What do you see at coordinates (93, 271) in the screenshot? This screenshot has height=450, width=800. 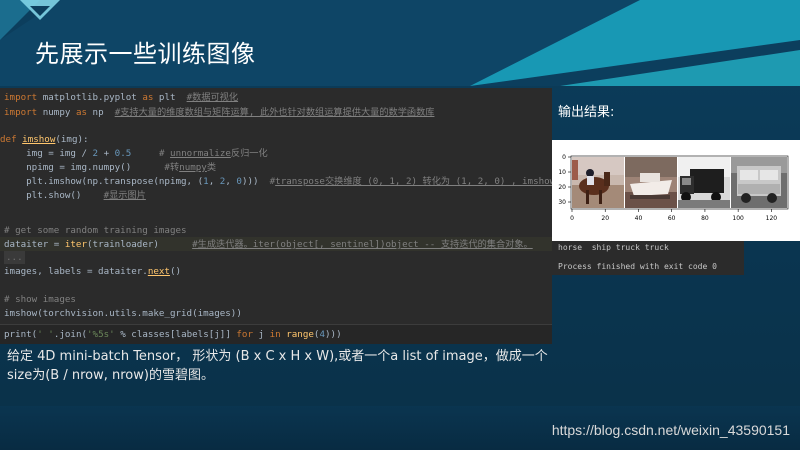 I see `code-line: images, labels = dataiter.next()` at bounding box center [93, 271].